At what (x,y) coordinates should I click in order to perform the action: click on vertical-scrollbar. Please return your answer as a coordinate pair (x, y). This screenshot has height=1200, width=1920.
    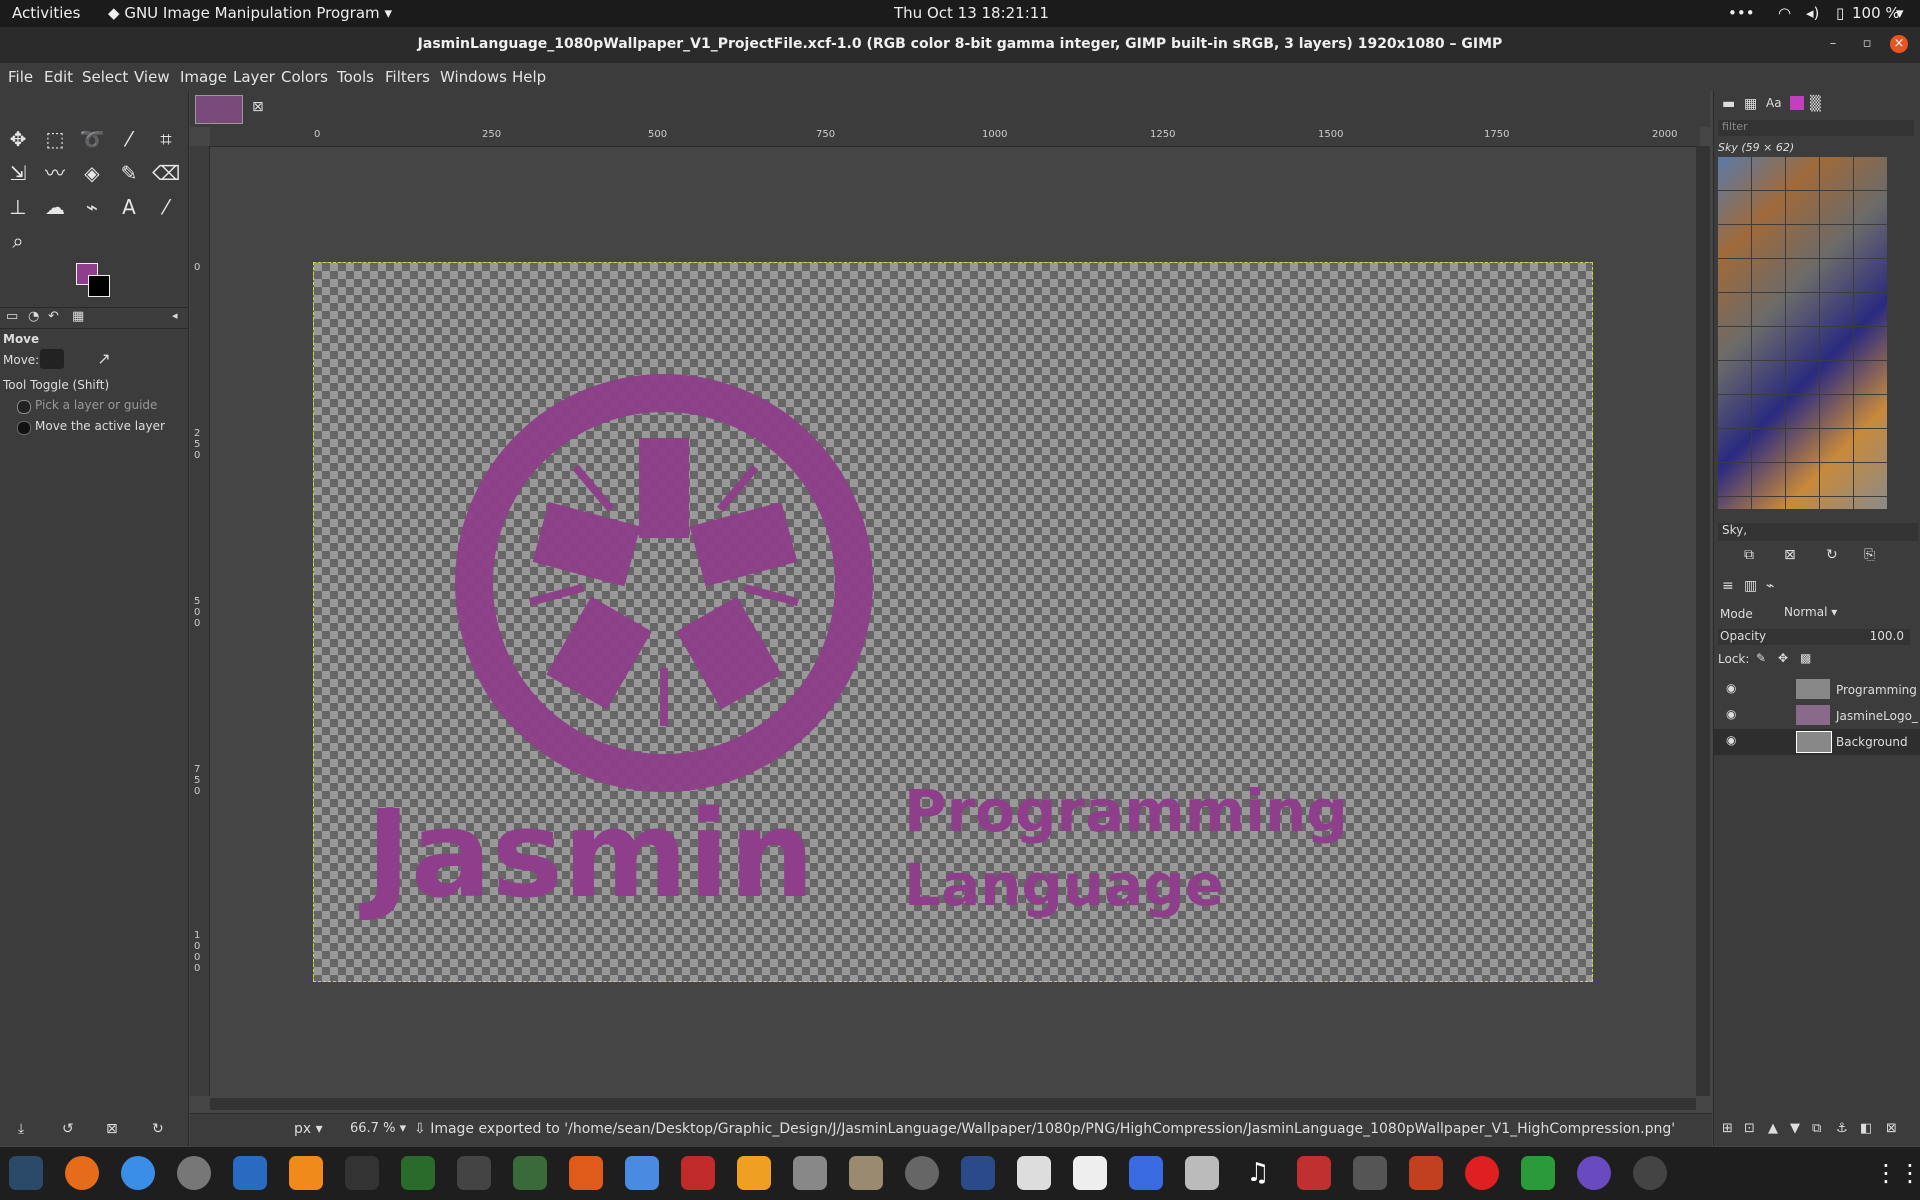
    Looking at the image, I should click on (1703, 621).